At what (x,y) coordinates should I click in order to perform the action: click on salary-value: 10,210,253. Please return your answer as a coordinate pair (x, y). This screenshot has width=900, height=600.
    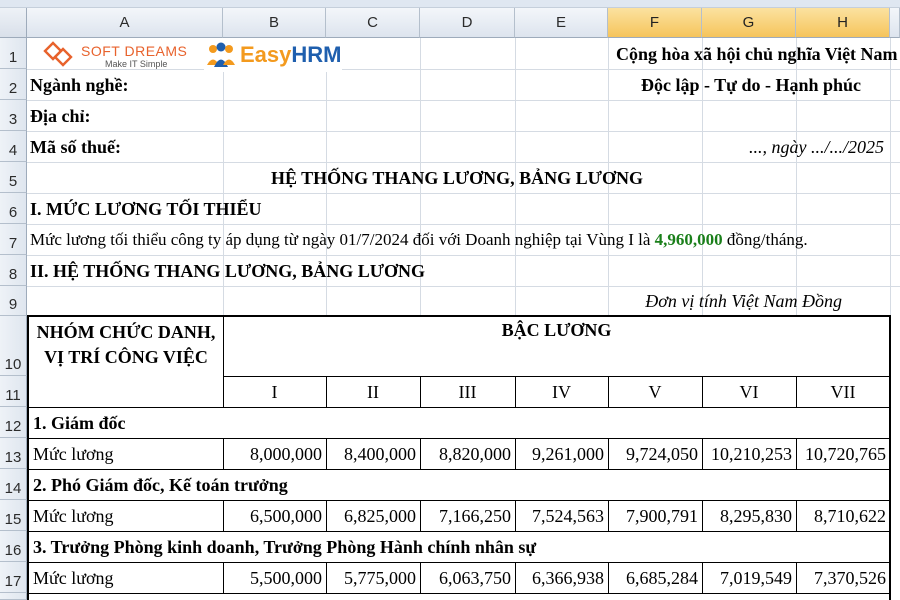
    Looking at the image, I should click on (747, 454).